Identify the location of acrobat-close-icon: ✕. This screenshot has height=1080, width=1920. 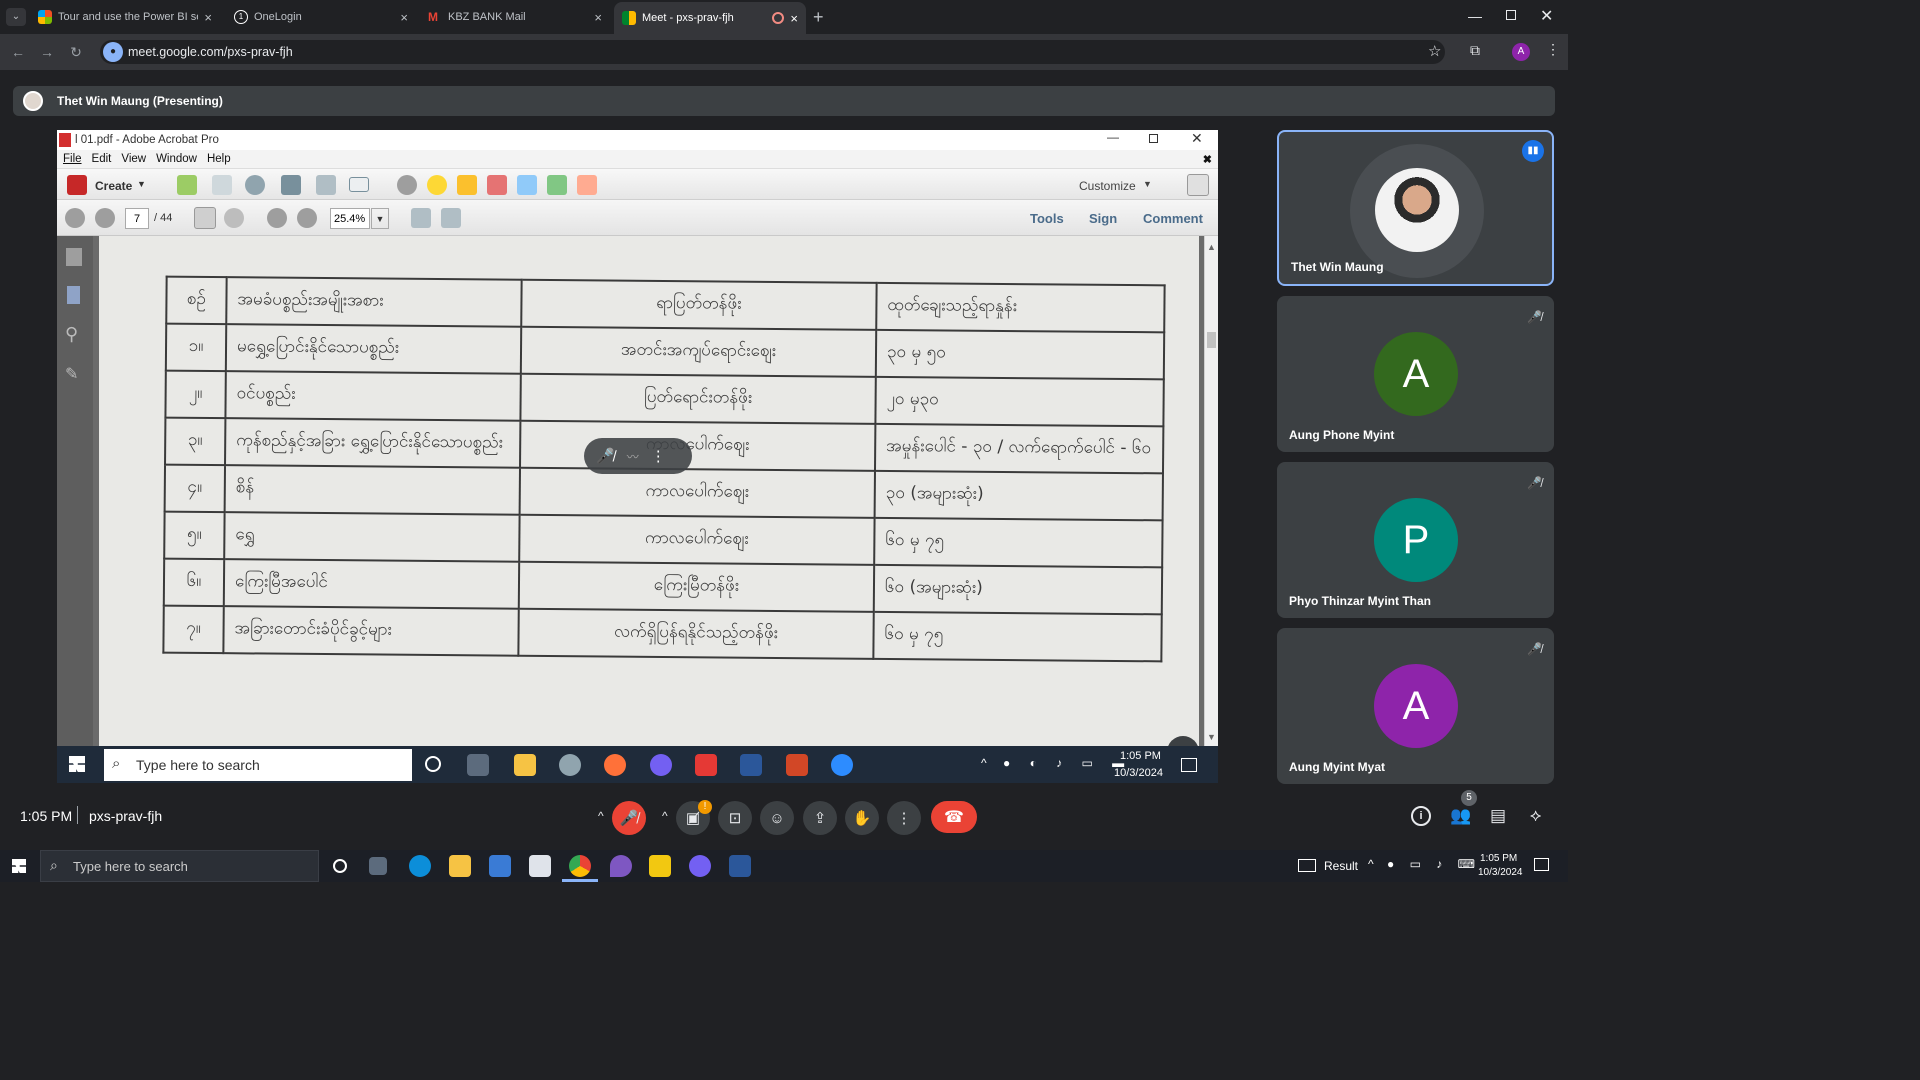
(1197, 138).